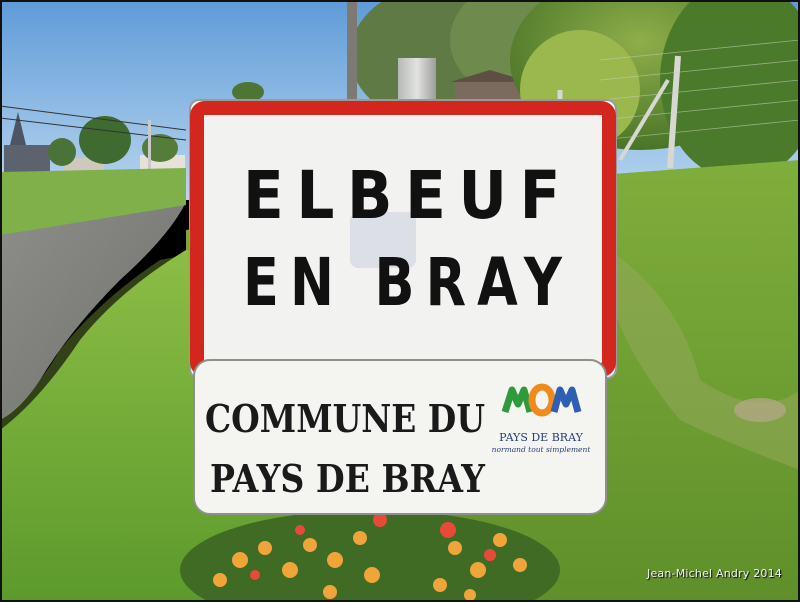 Image resolution: width=800 pixels, height=602 pixels. I want to click on logo-tagline: normand tout simplement, so click(542, 449).